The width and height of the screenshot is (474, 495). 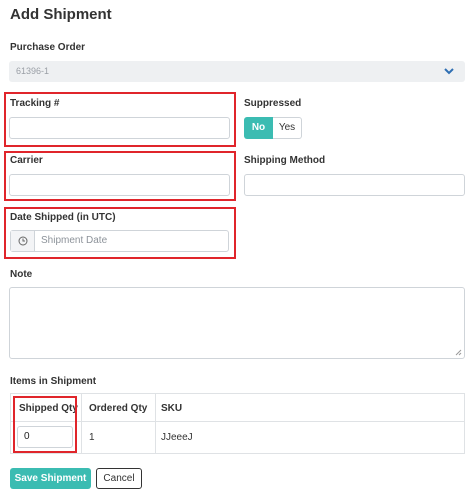 I want to click on chevron-down-icon, so click(x=449, y=71).